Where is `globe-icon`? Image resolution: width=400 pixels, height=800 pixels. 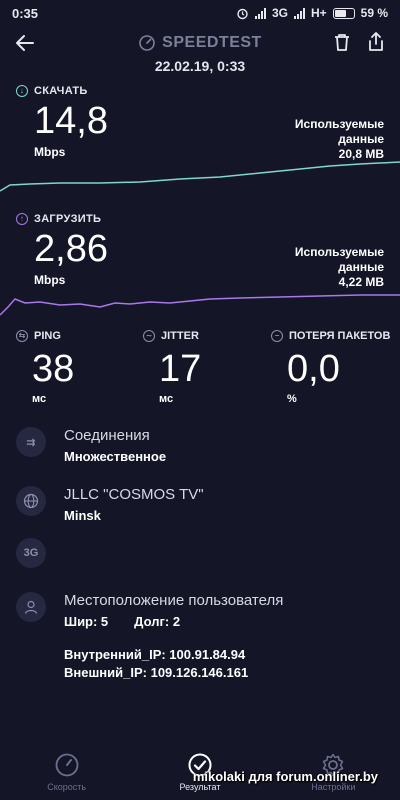 globe-icon is located at coordinates (31, 501).